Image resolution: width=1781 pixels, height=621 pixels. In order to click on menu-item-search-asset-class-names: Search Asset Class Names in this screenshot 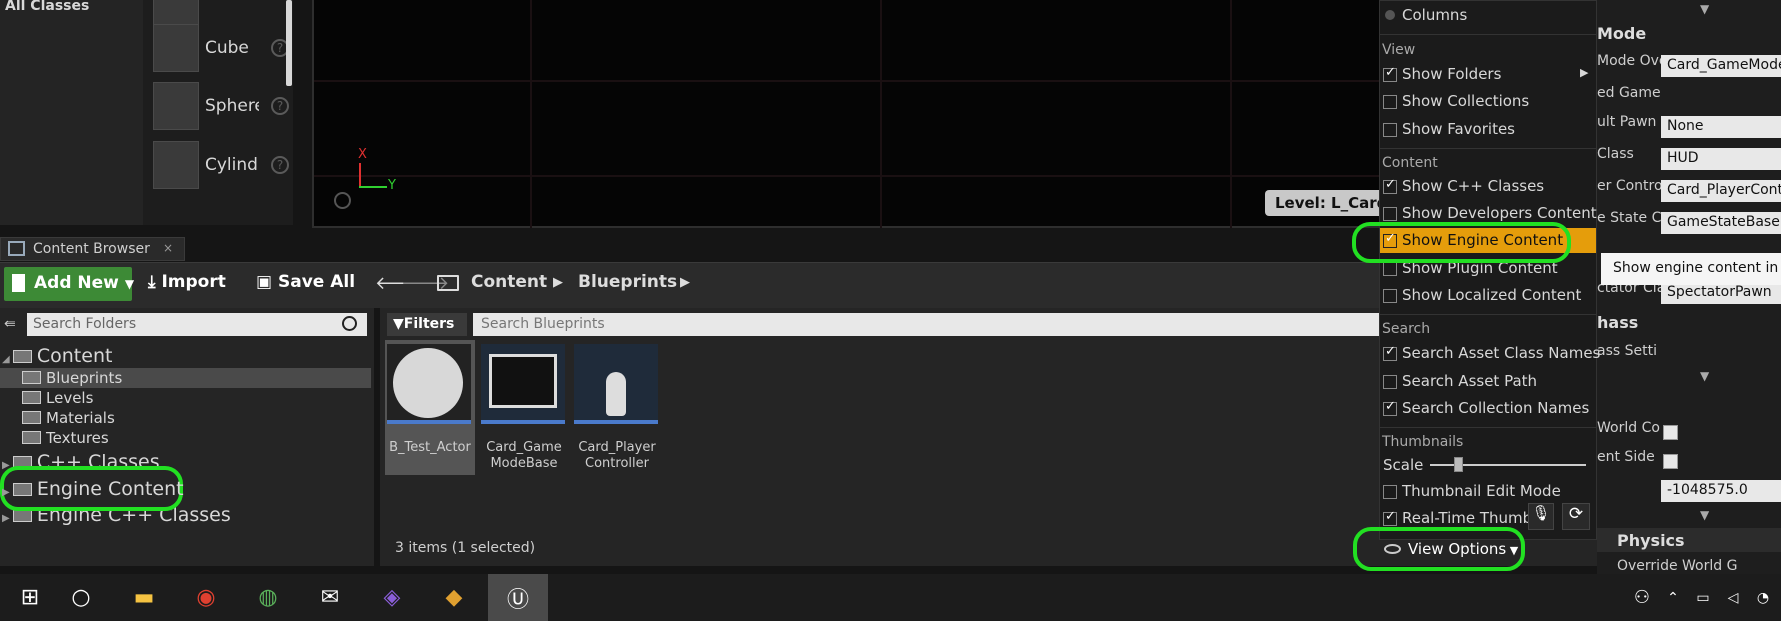, I will do `click(1490, 353)`.